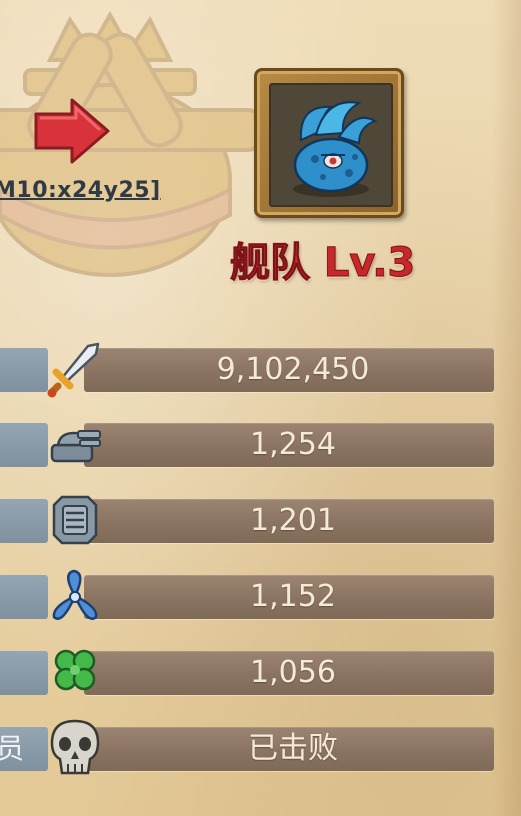  I want to click on stat-row-speed: 1,152, so click(248, 595).